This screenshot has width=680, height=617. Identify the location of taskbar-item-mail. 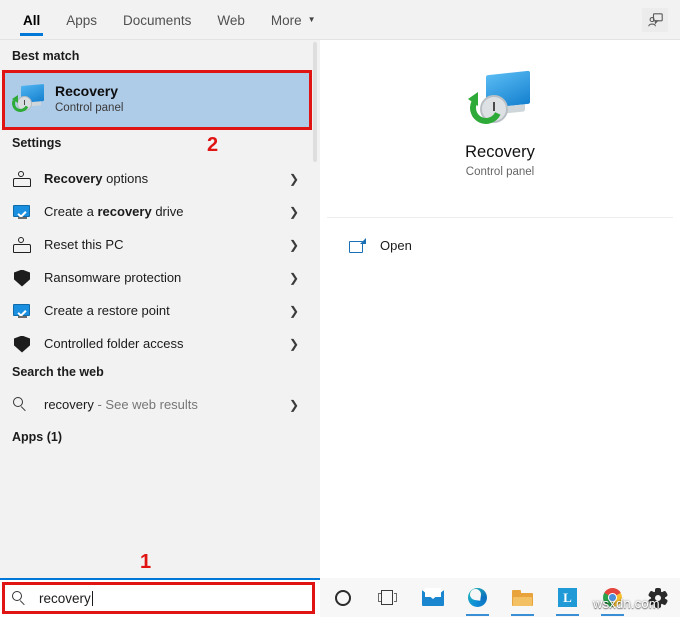
(432, 597).